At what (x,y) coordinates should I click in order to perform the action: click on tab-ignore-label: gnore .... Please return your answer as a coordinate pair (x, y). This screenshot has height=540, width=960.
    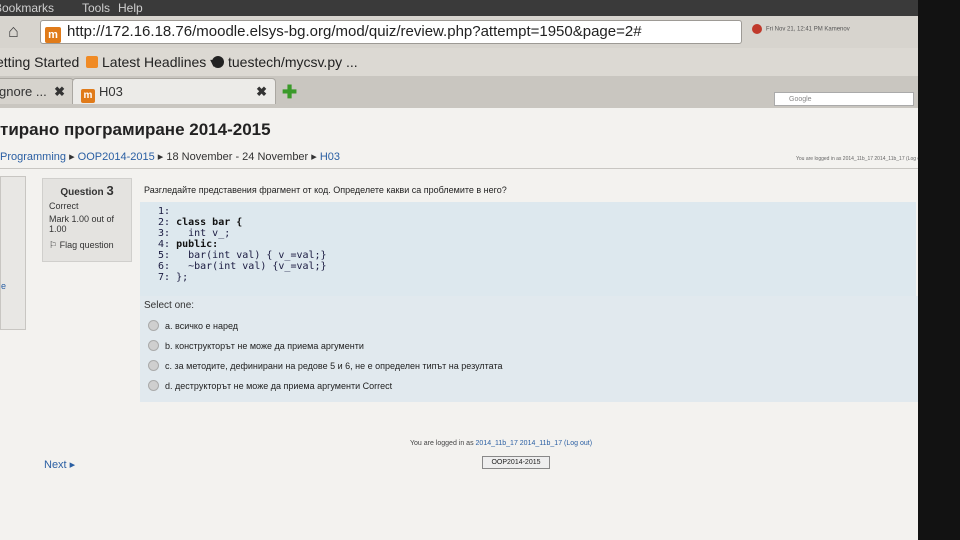
    Looking at the image, I should click on (23, 91).